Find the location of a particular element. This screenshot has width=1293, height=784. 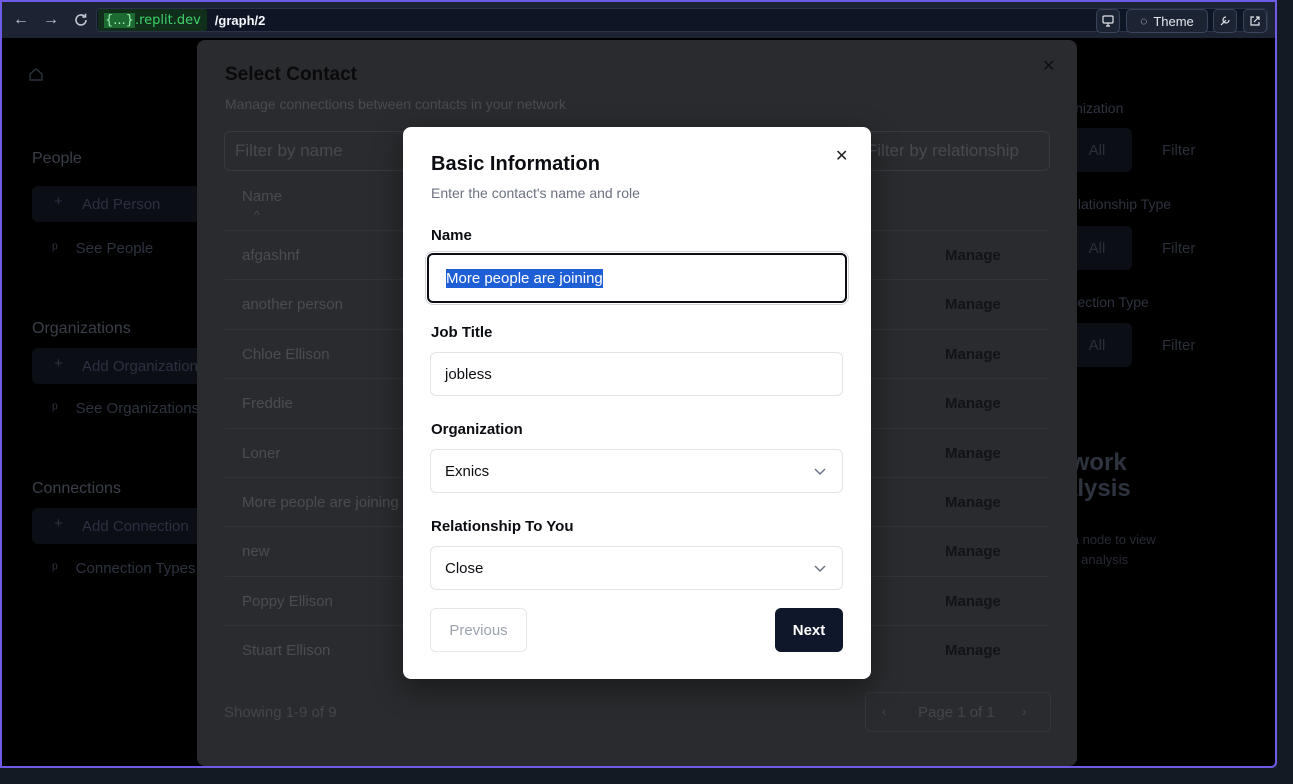

url-bar: {...}.replit.dev /graph/2 → is located at coordinates (682, 20).